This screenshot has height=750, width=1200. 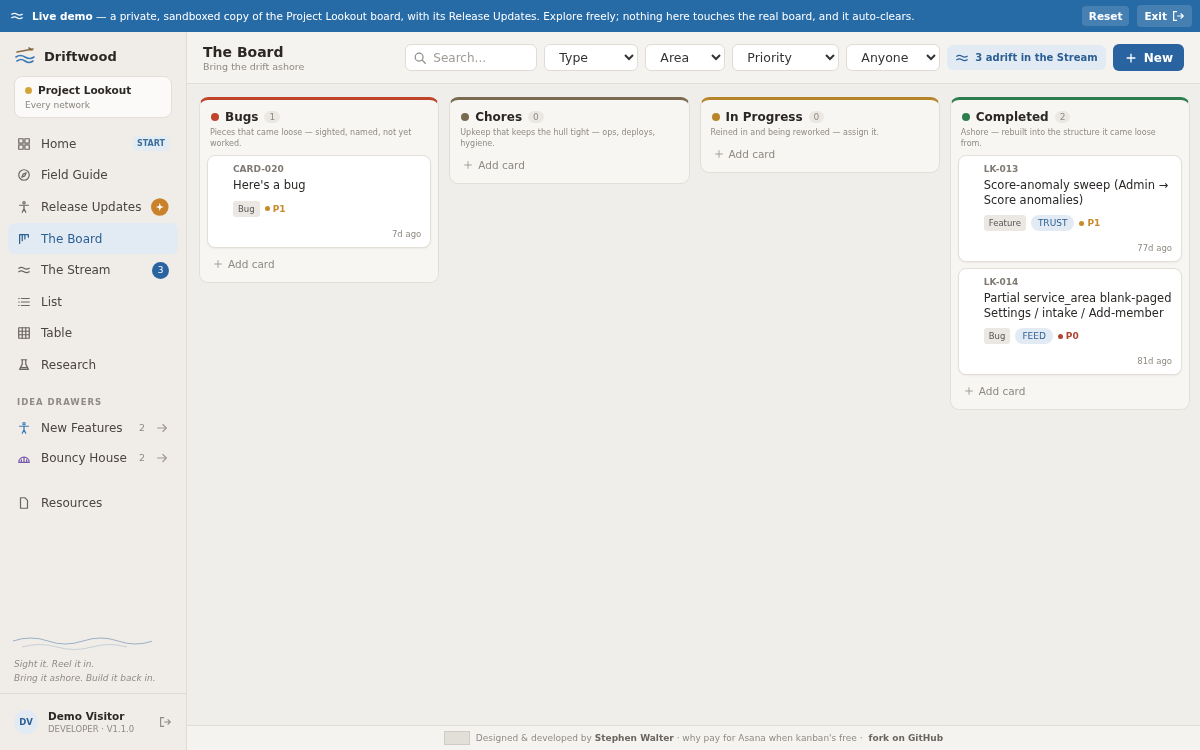 I want to click on filter-dropdown: Priority, so click(x=786, y=57).